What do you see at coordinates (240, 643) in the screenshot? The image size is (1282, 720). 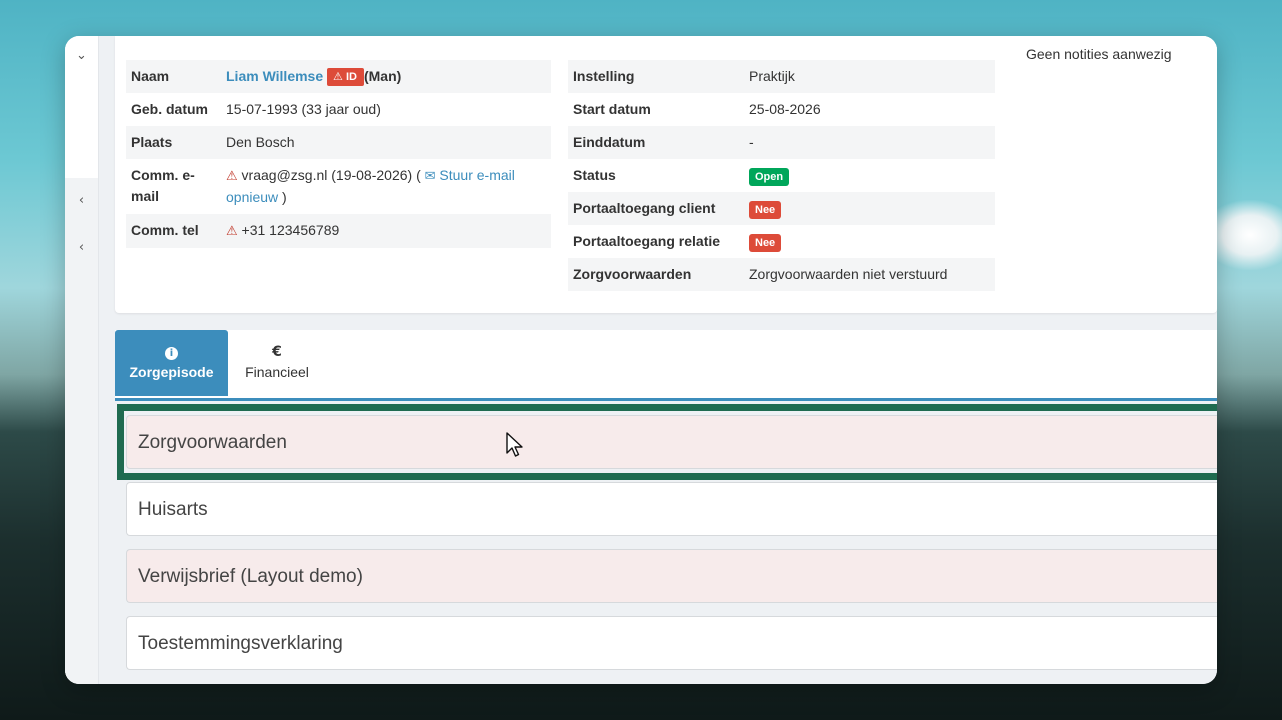 I see `panel-title: Toestemmingsverklaring` at bounding box center [240, 643].